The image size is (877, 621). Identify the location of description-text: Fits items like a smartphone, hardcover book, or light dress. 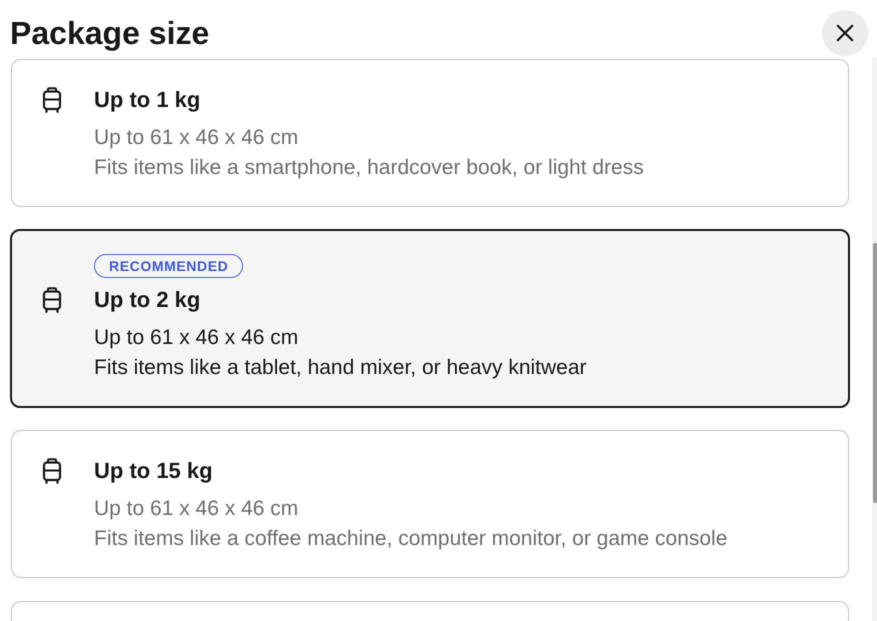
(369, 167).